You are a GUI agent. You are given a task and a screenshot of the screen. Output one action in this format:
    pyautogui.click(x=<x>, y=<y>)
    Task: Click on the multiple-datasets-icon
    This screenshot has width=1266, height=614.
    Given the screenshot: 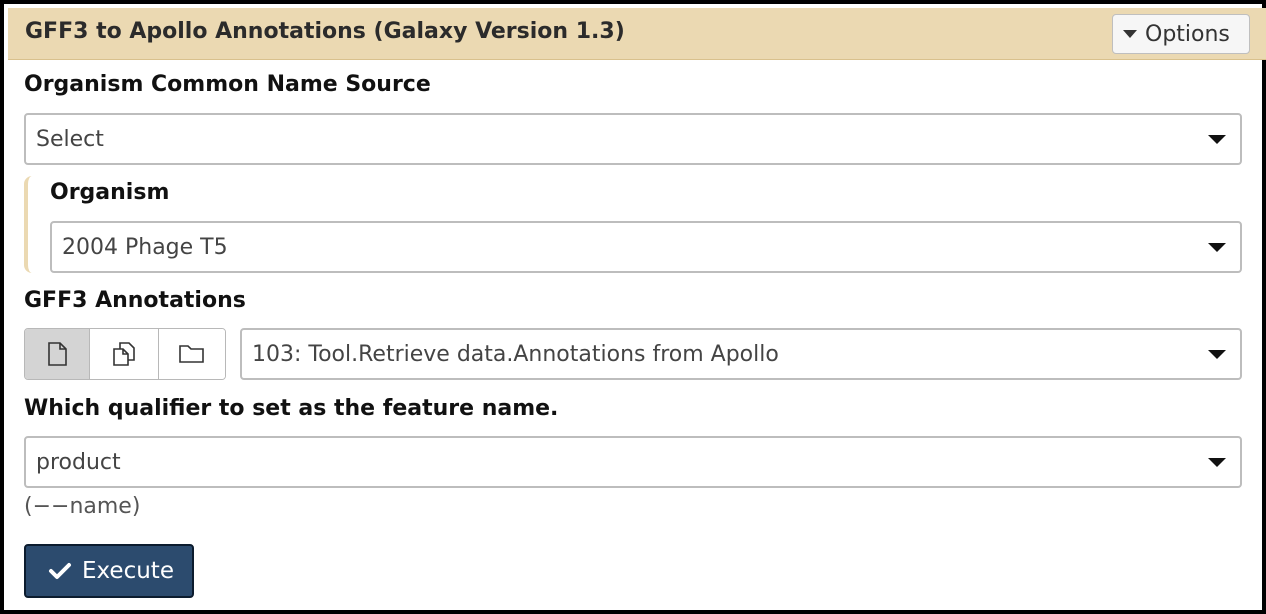 What is the action you would take?
    pyautogui.click(x=124, y=354)
    